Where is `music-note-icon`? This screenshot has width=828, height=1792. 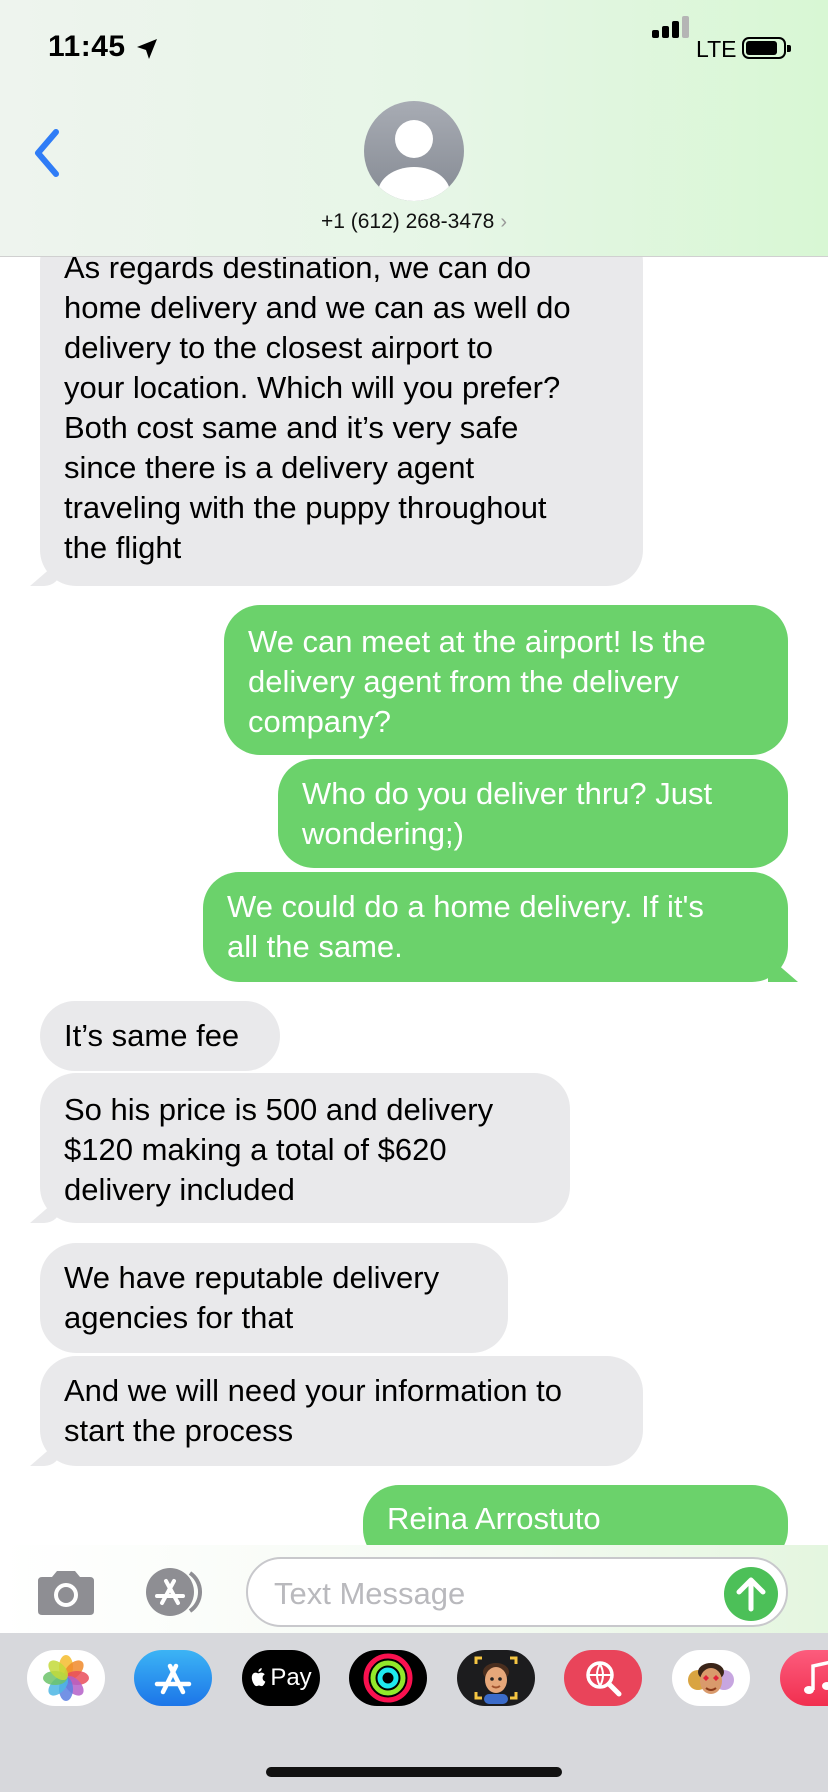
music-note-icon is located at coordinates (816, 1677).